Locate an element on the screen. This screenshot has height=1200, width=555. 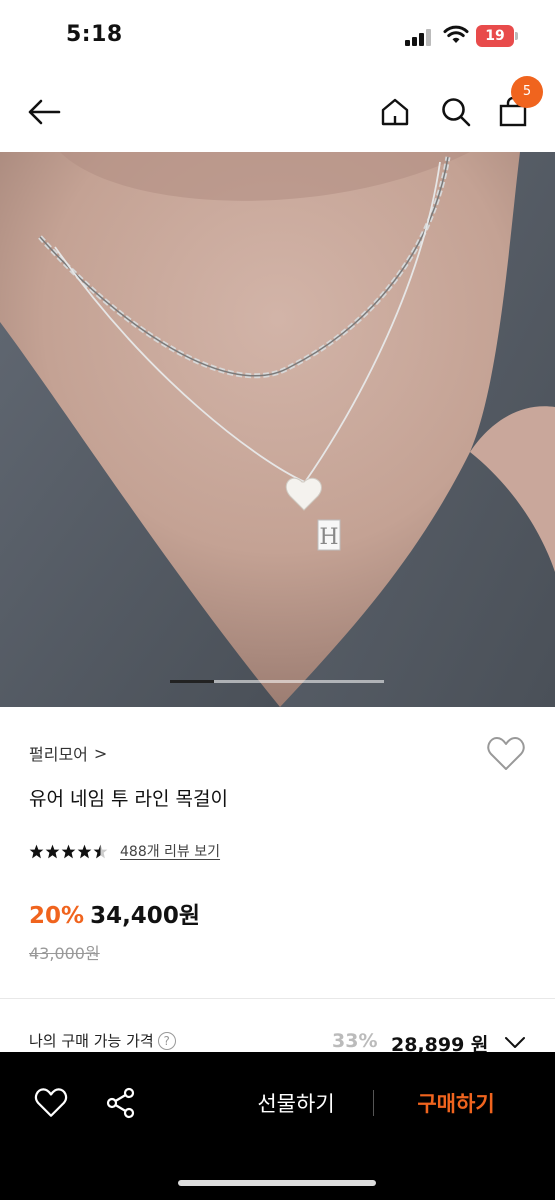
share-button is located at coordinates (121, 1103).